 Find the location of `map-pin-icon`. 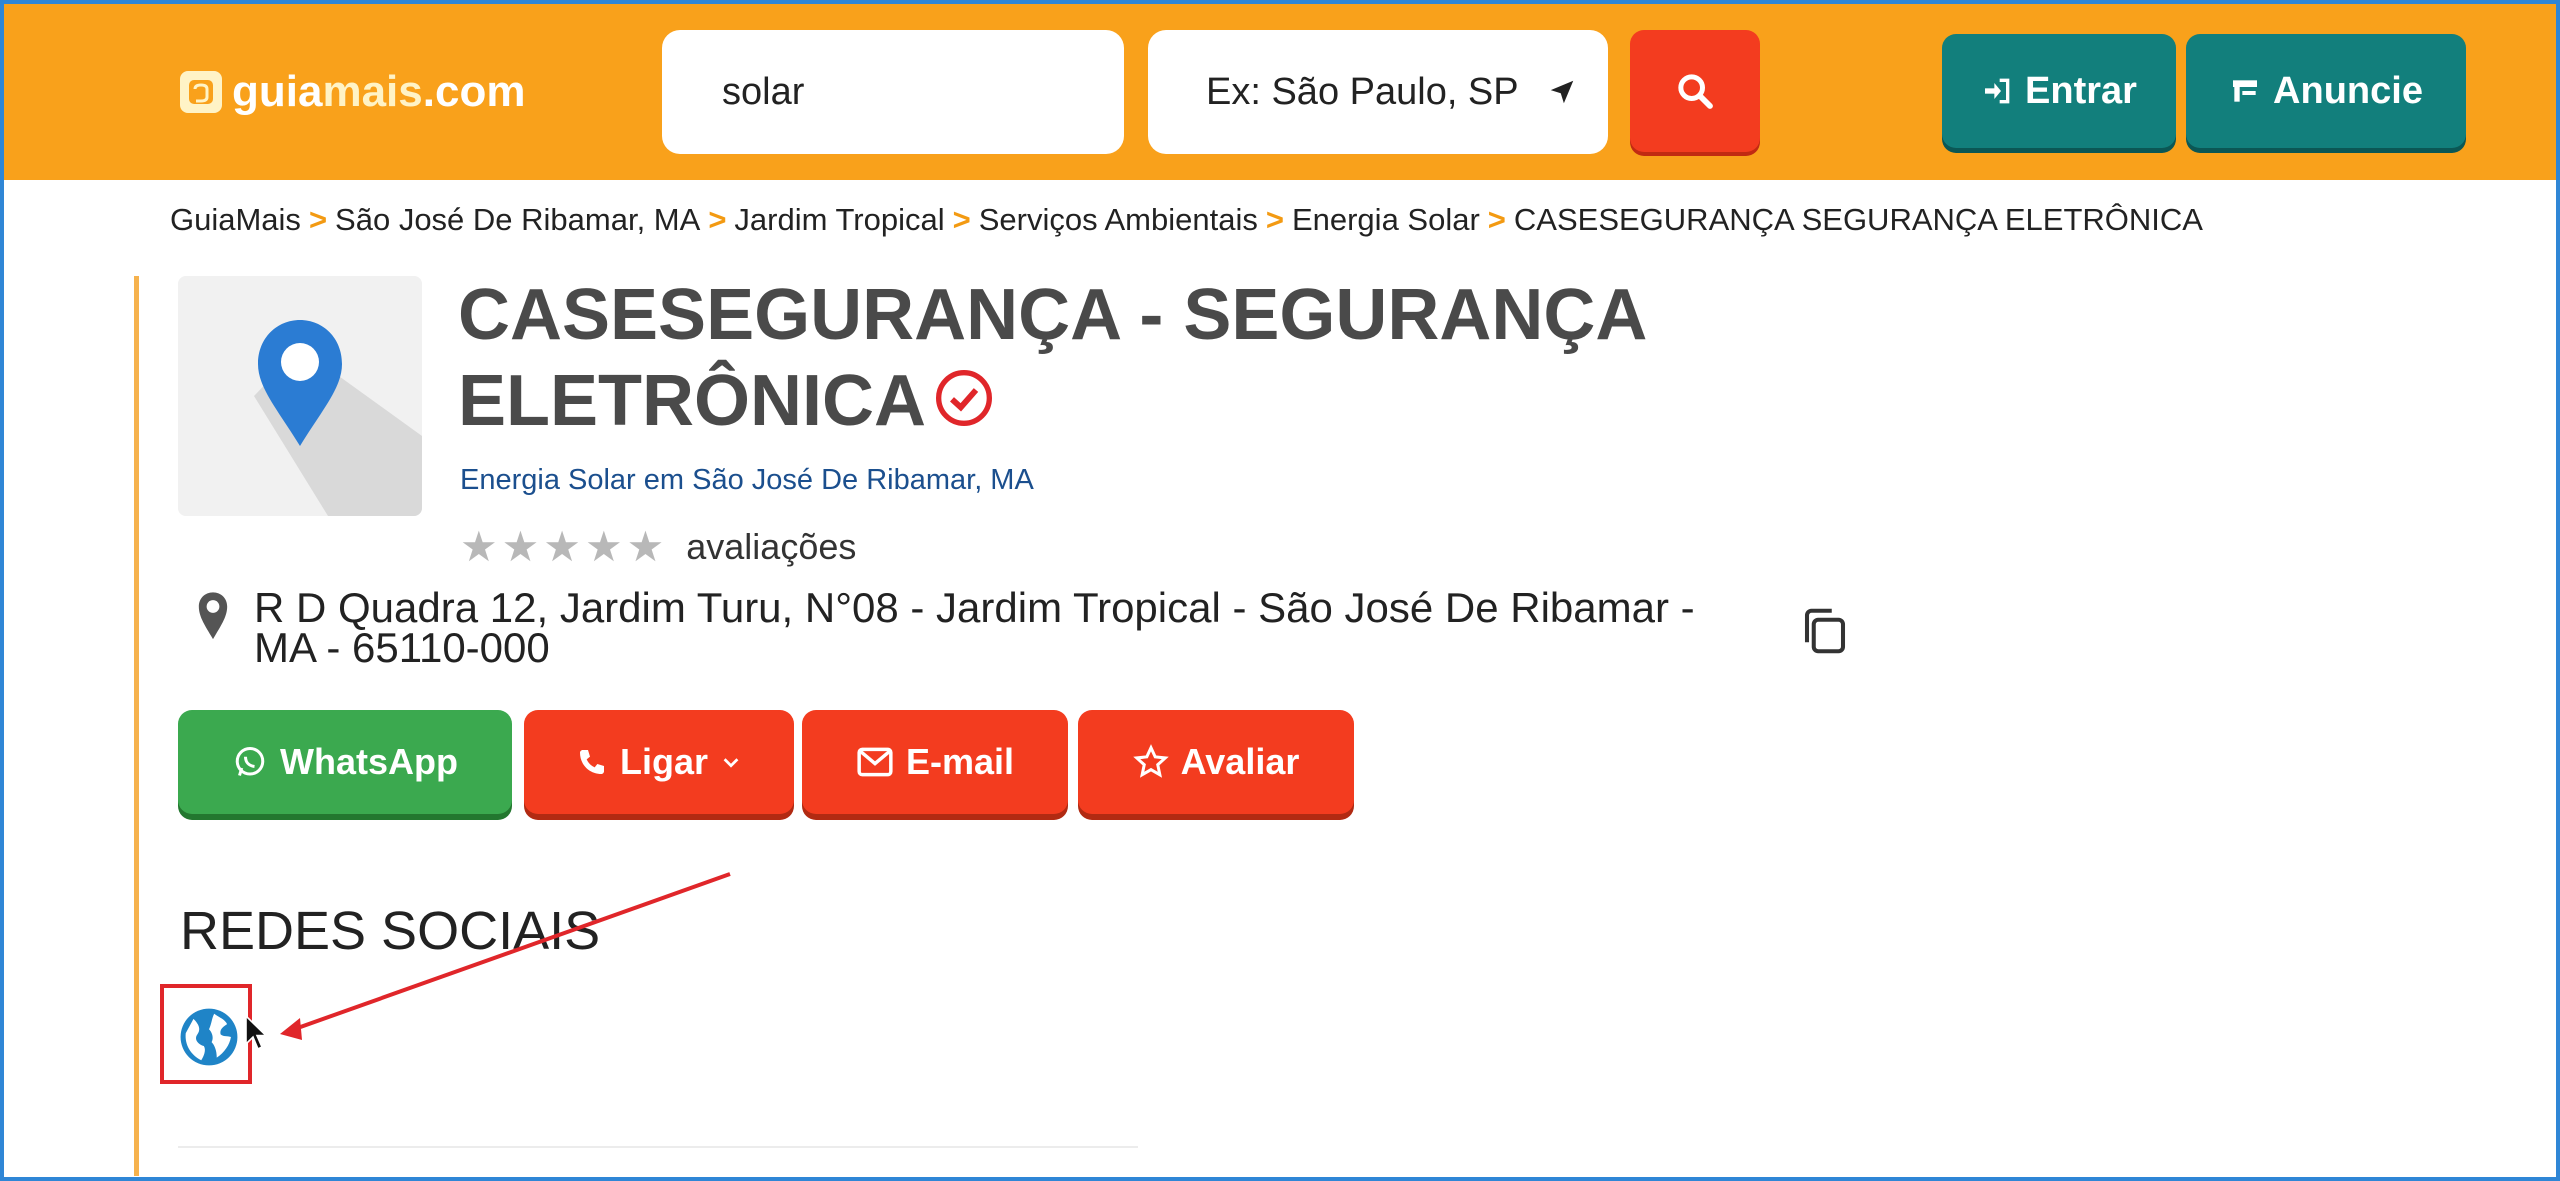

map-pin-icon is located at coordinates (300, 396).